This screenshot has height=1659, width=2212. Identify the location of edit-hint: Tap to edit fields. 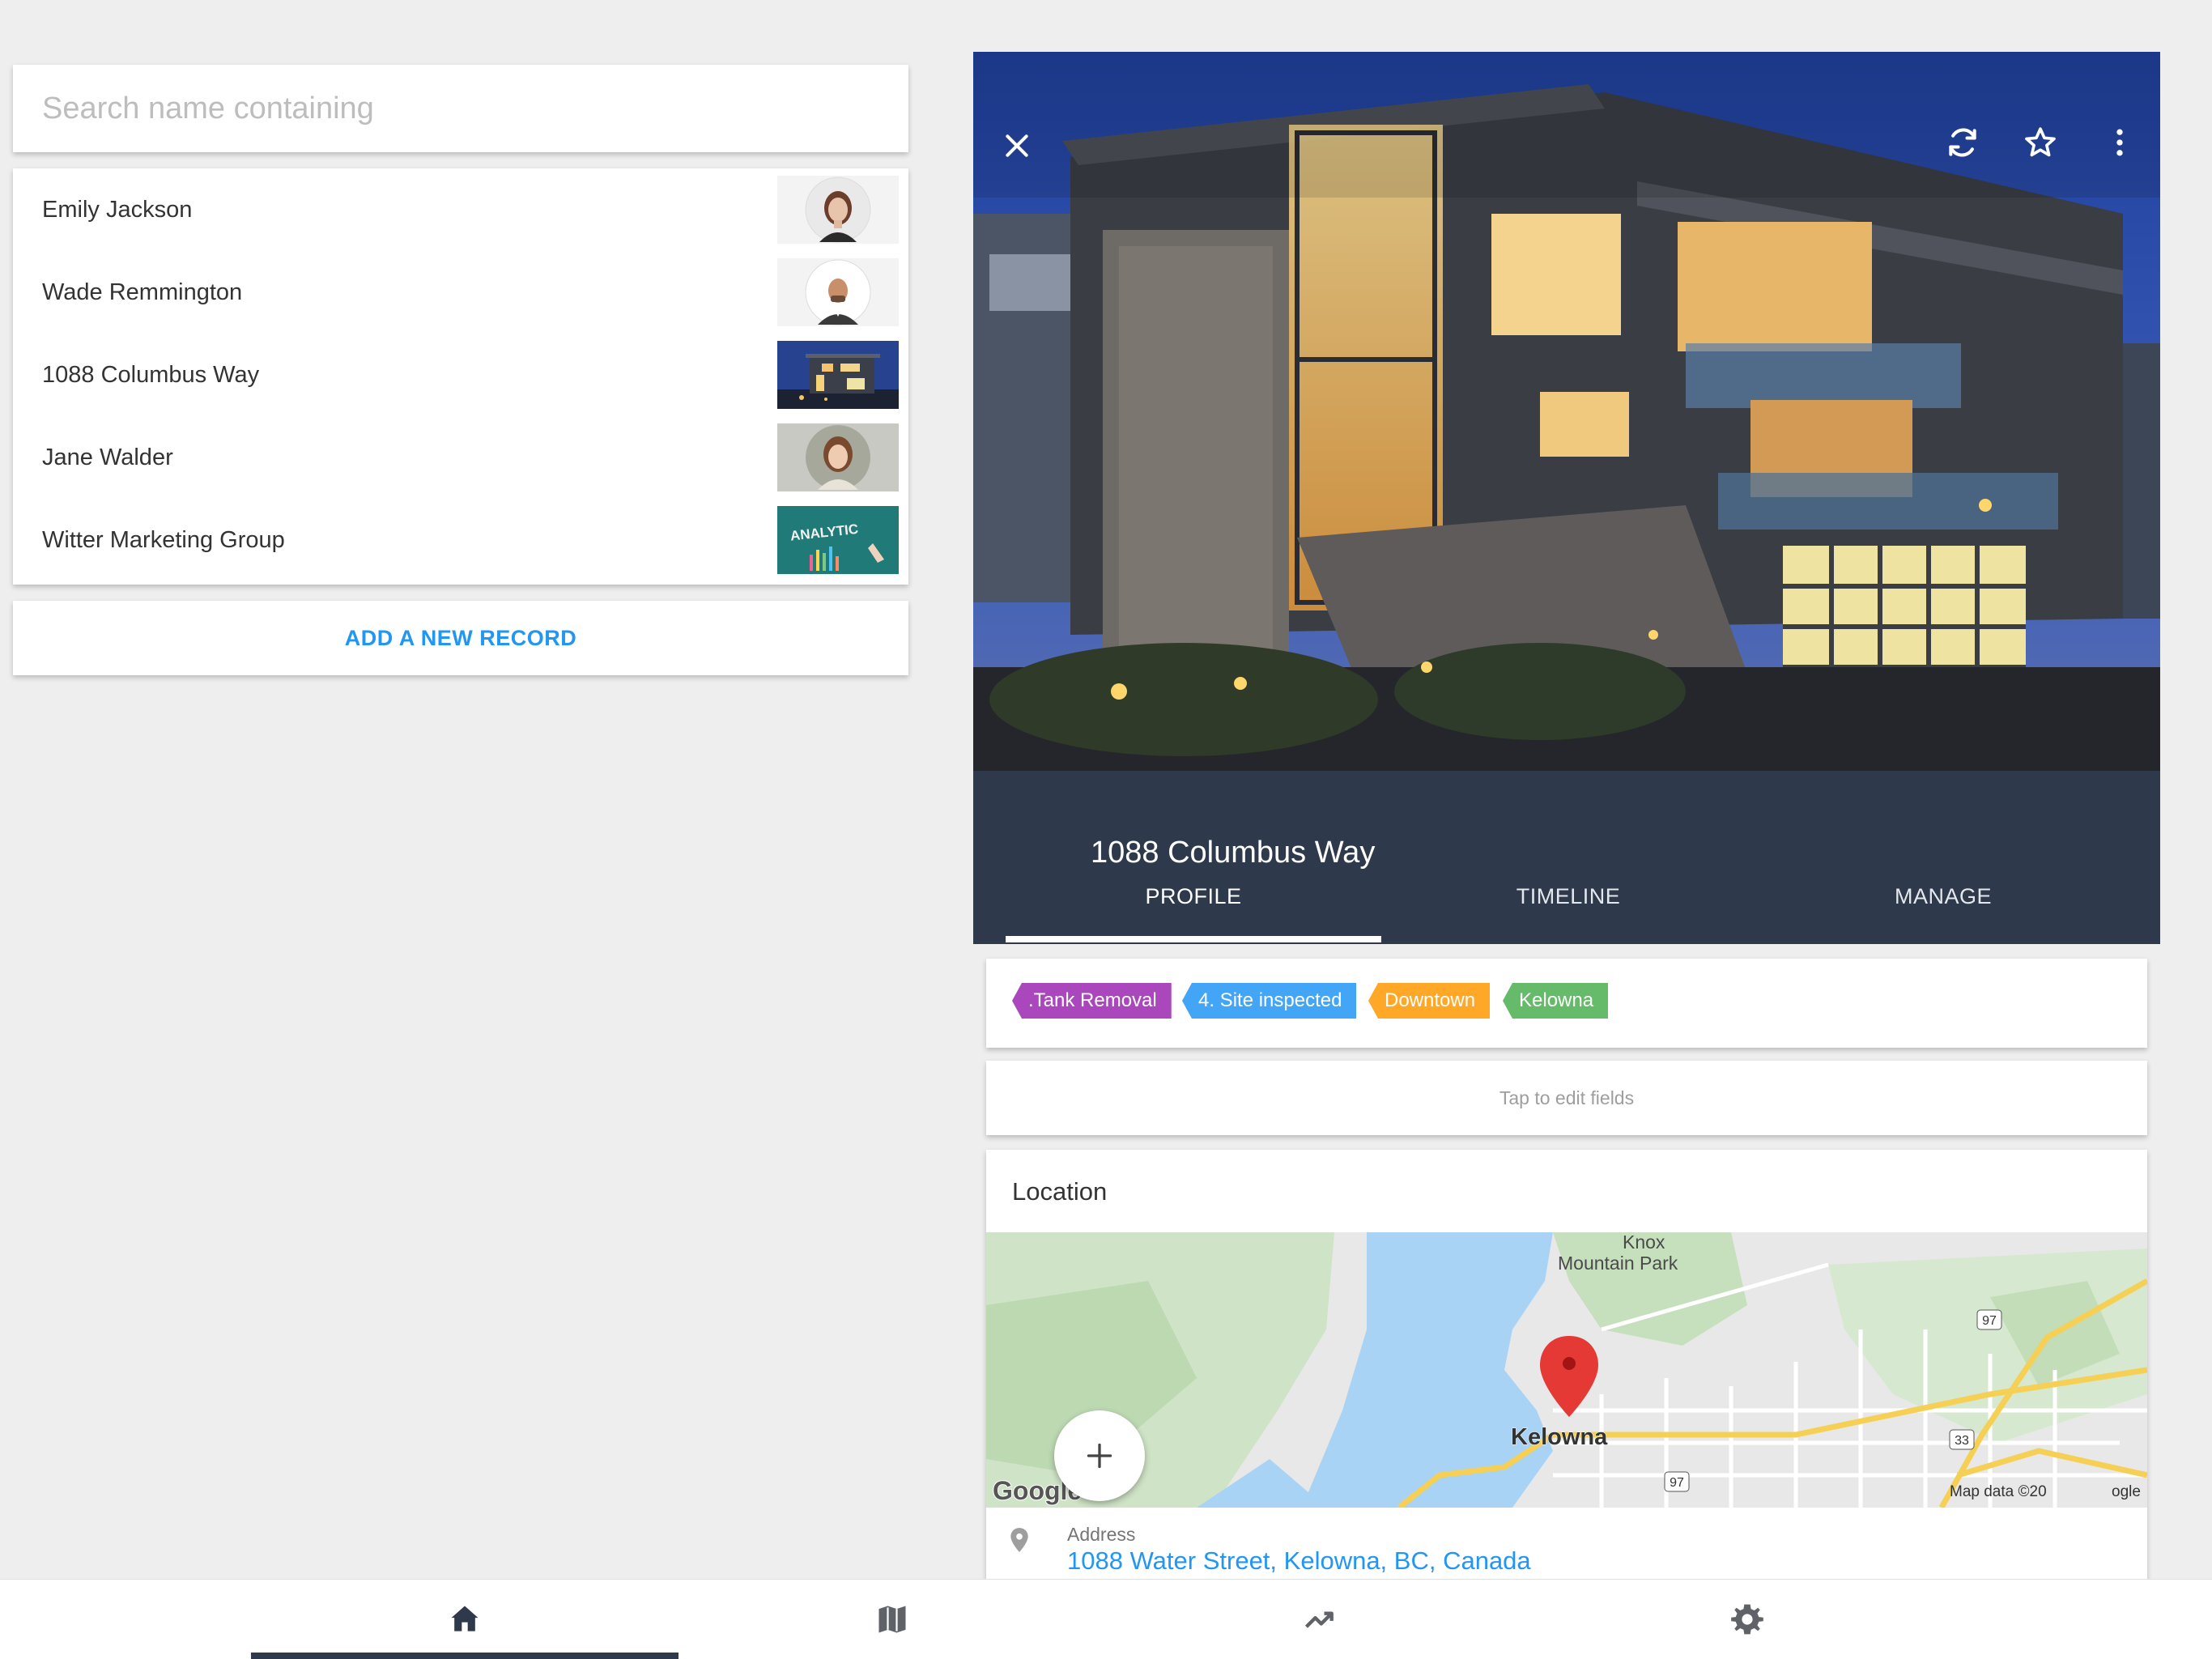
(1567, 1097).